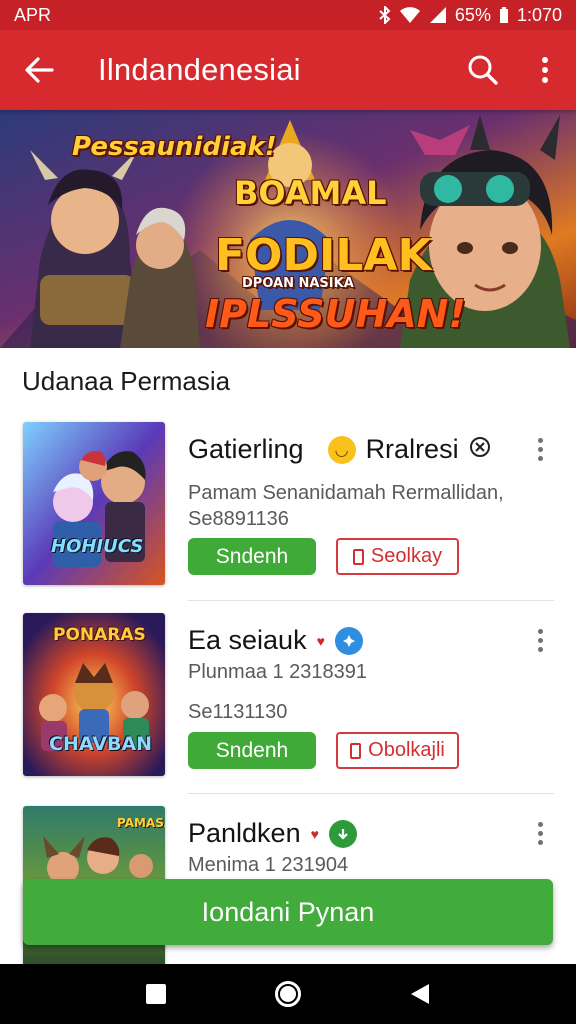  What do you see at coordinates (94, 694) in the screenshot?
I see `game-thumbnail: PONARAS CHAVBAN` at bounding box center [94, 694].